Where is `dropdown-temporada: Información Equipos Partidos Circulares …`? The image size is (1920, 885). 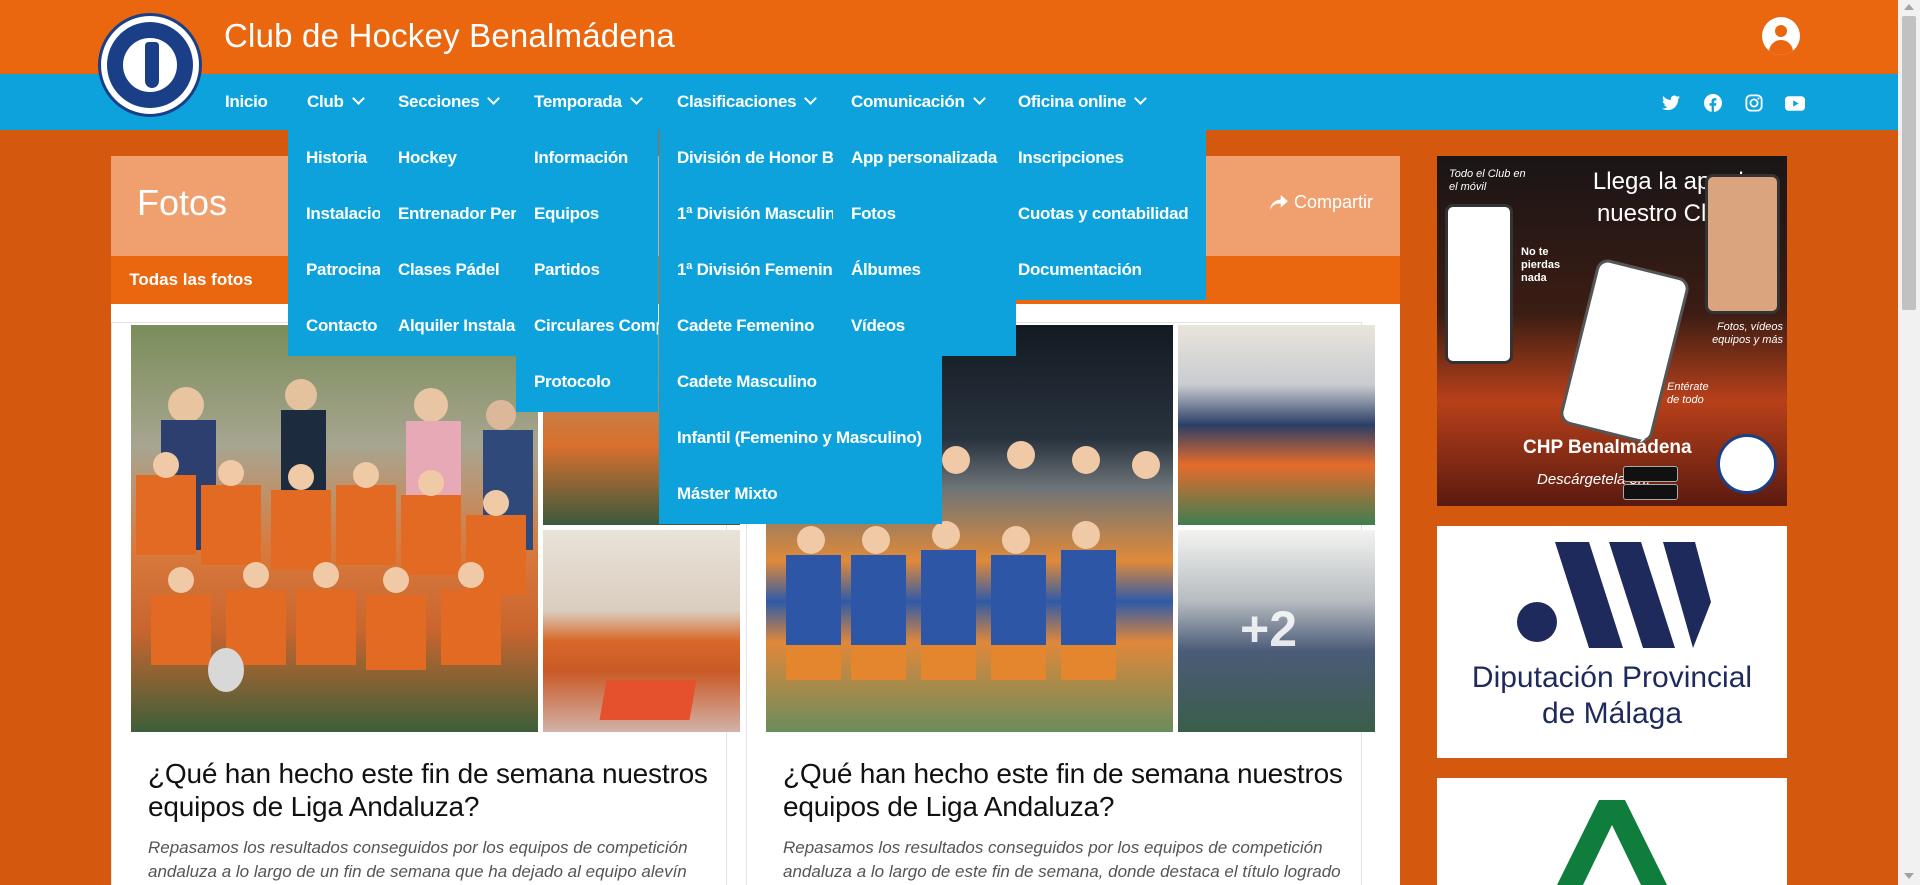
dropdown-temporada: Información Equipos Partidos Circulares … is located at coordinates (587, 271).